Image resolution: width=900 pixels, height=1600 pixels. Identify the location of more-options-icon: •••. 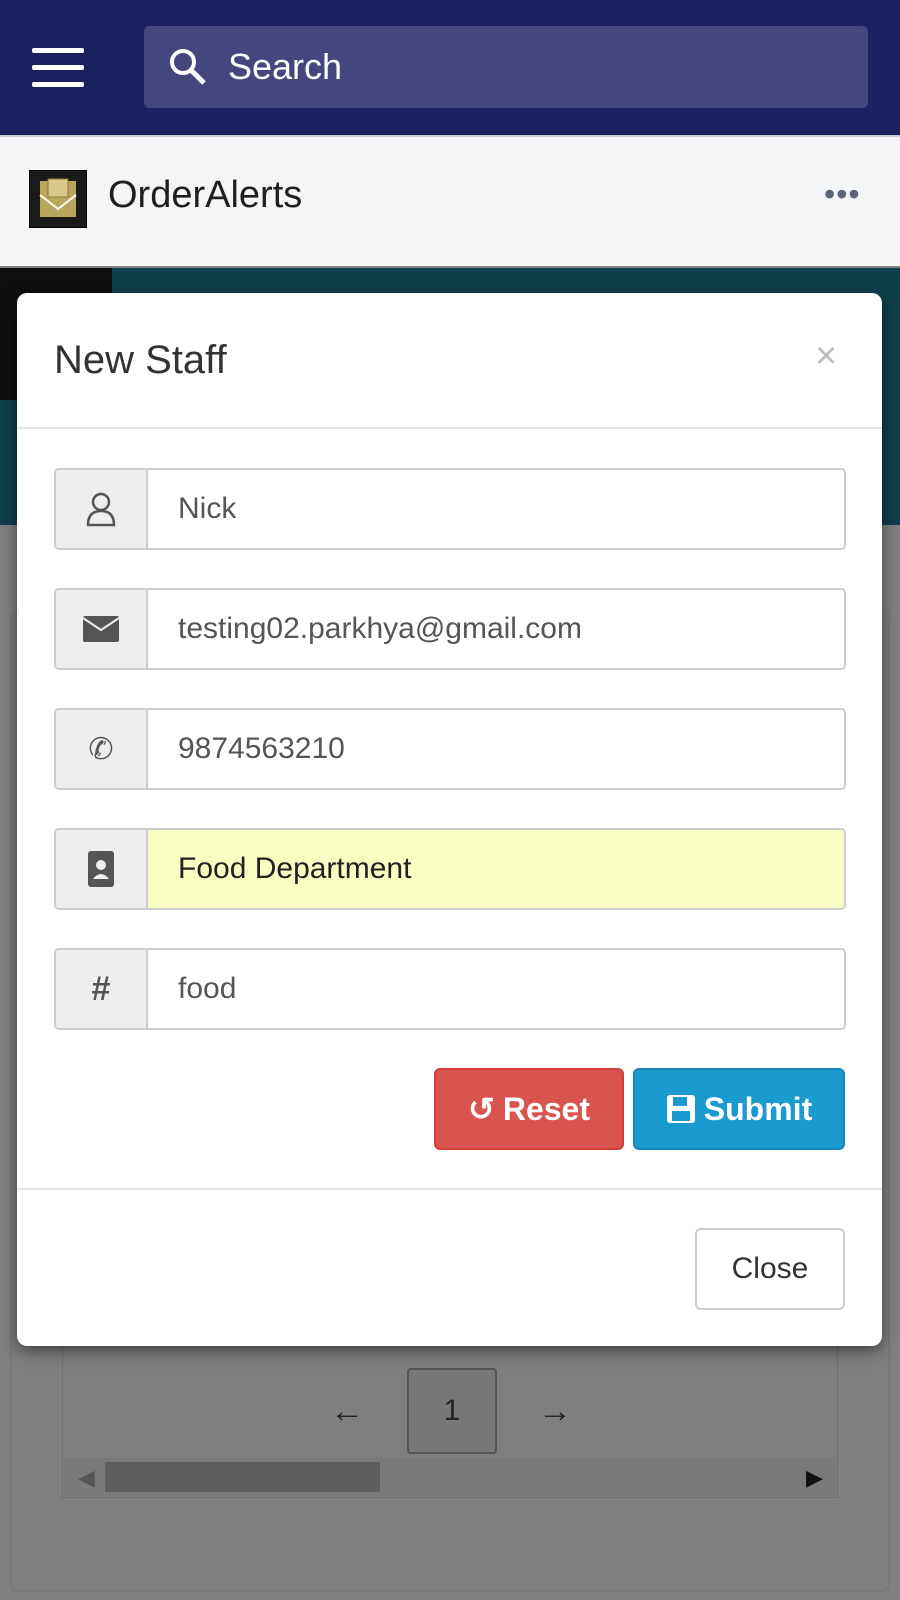
(842, 194).